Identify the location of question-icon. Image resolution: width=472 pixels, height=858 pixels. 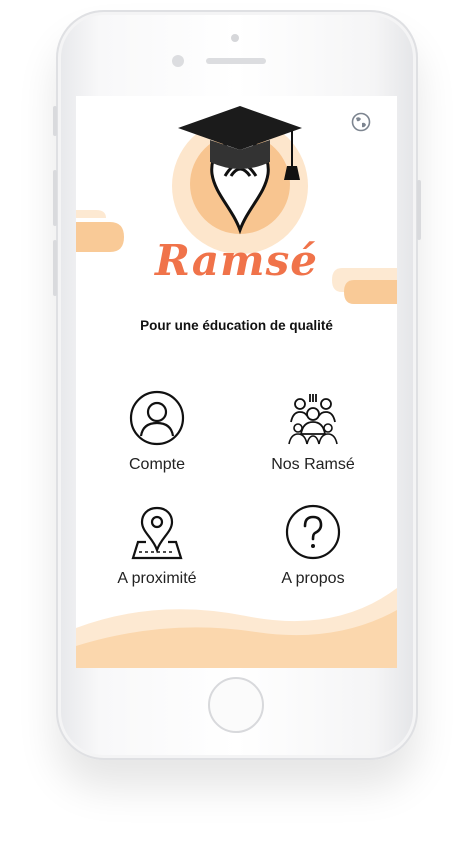
(313, 532).